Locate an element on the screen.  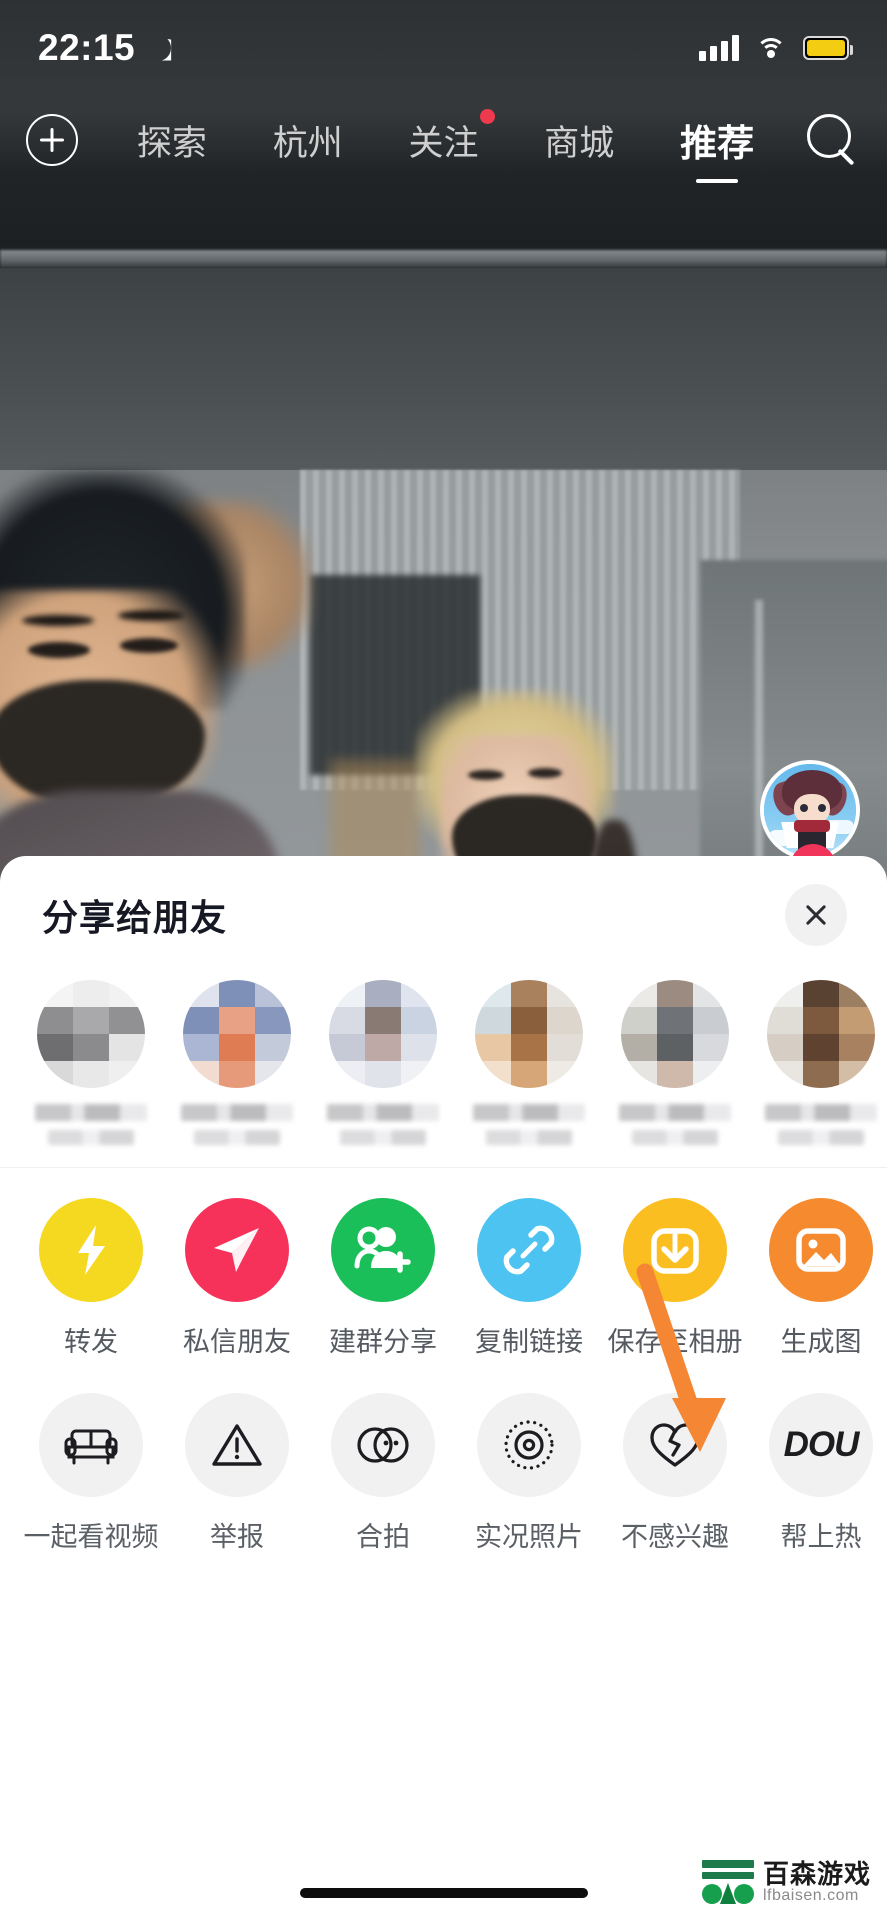
watermark-url-text: lfbaisen.com is located at coordinates (810, 1896).